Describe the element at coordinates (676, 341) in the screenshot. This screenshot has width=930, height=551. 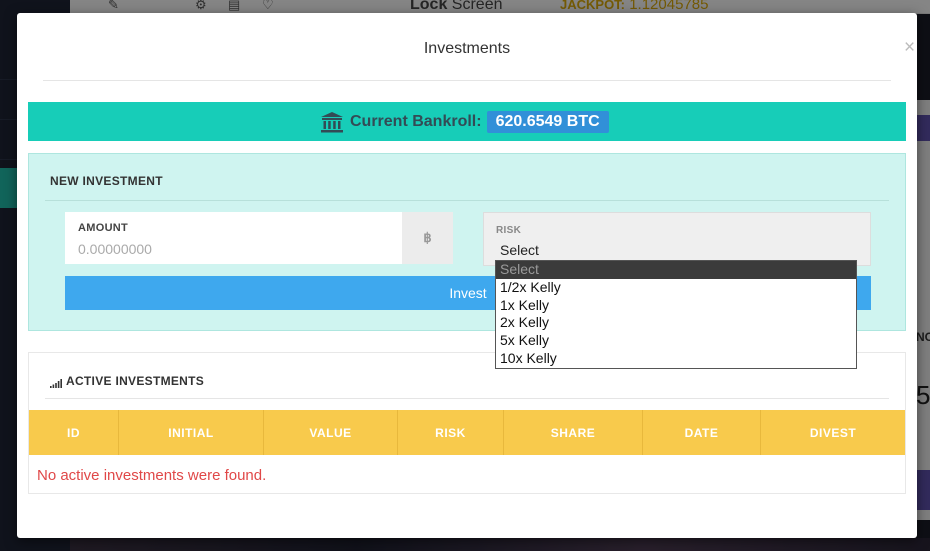
I see `risk-option-5x-kelly: 5x Kelly` at that location.